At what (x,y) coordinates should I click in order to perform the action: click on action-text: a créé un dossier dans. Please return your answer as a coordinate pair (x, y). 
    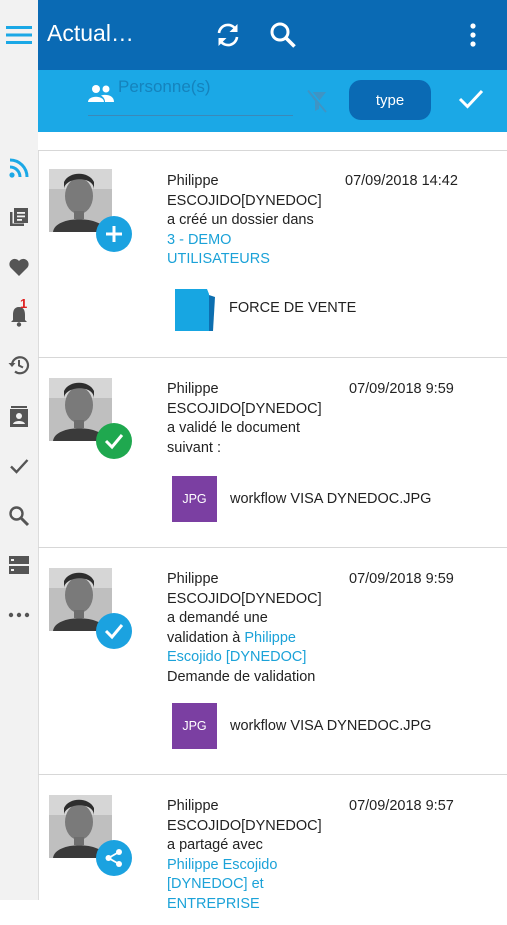
    Looking at the image, I should click on (240, 220).